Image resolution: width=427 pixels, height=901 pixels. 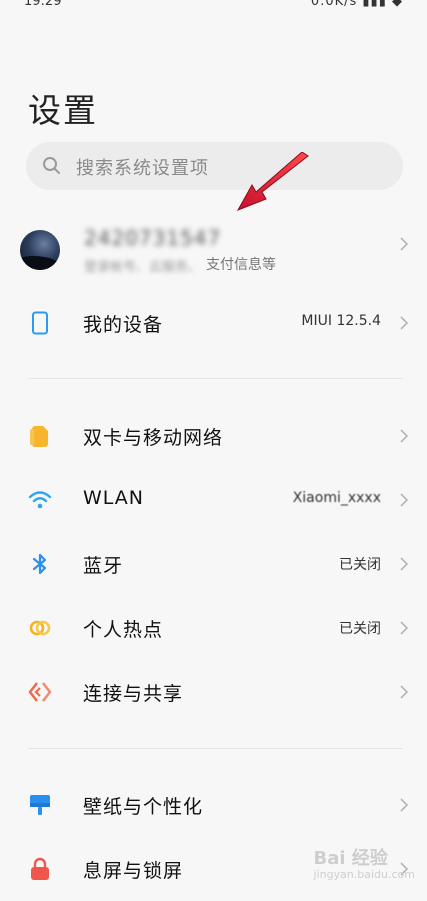 What do you see at coordinates (213, 7) in the screenshot?
I see `status-bar: 19:29 0.0K/s ▮▮▮ ◆` at bounding box center [213, 7].